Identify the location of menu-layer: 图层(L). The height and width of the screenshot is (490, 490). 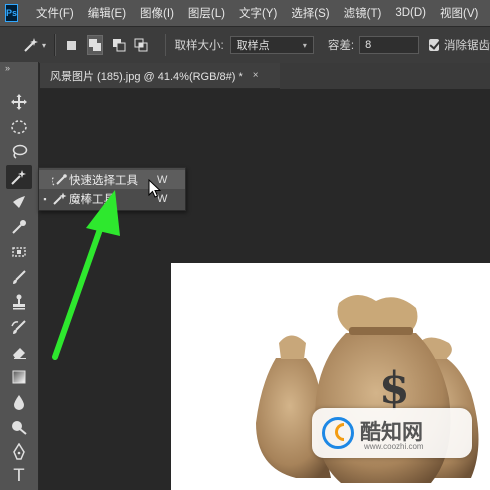
(206, 13).